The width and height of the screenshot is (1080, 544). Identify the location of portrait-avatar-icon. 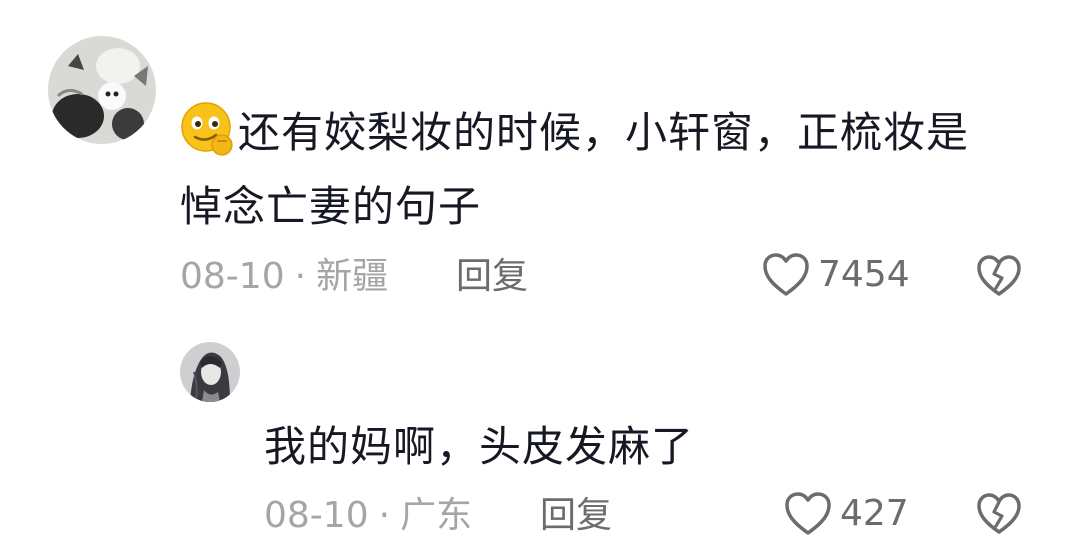
(210, 372).